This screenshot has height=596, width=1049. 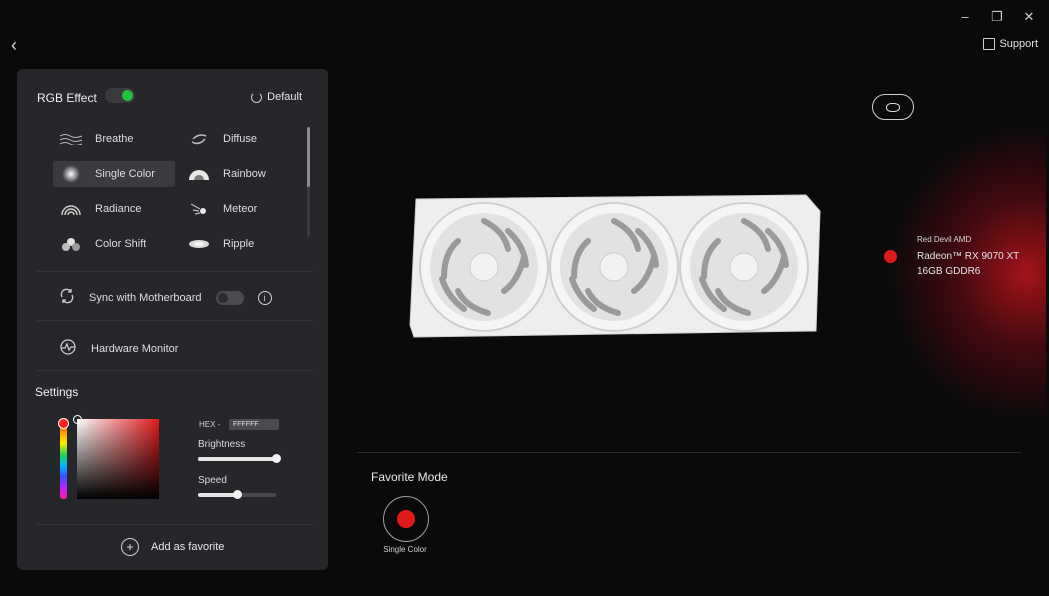 I want to click on sync-toggle, so click(x=229, y=297).